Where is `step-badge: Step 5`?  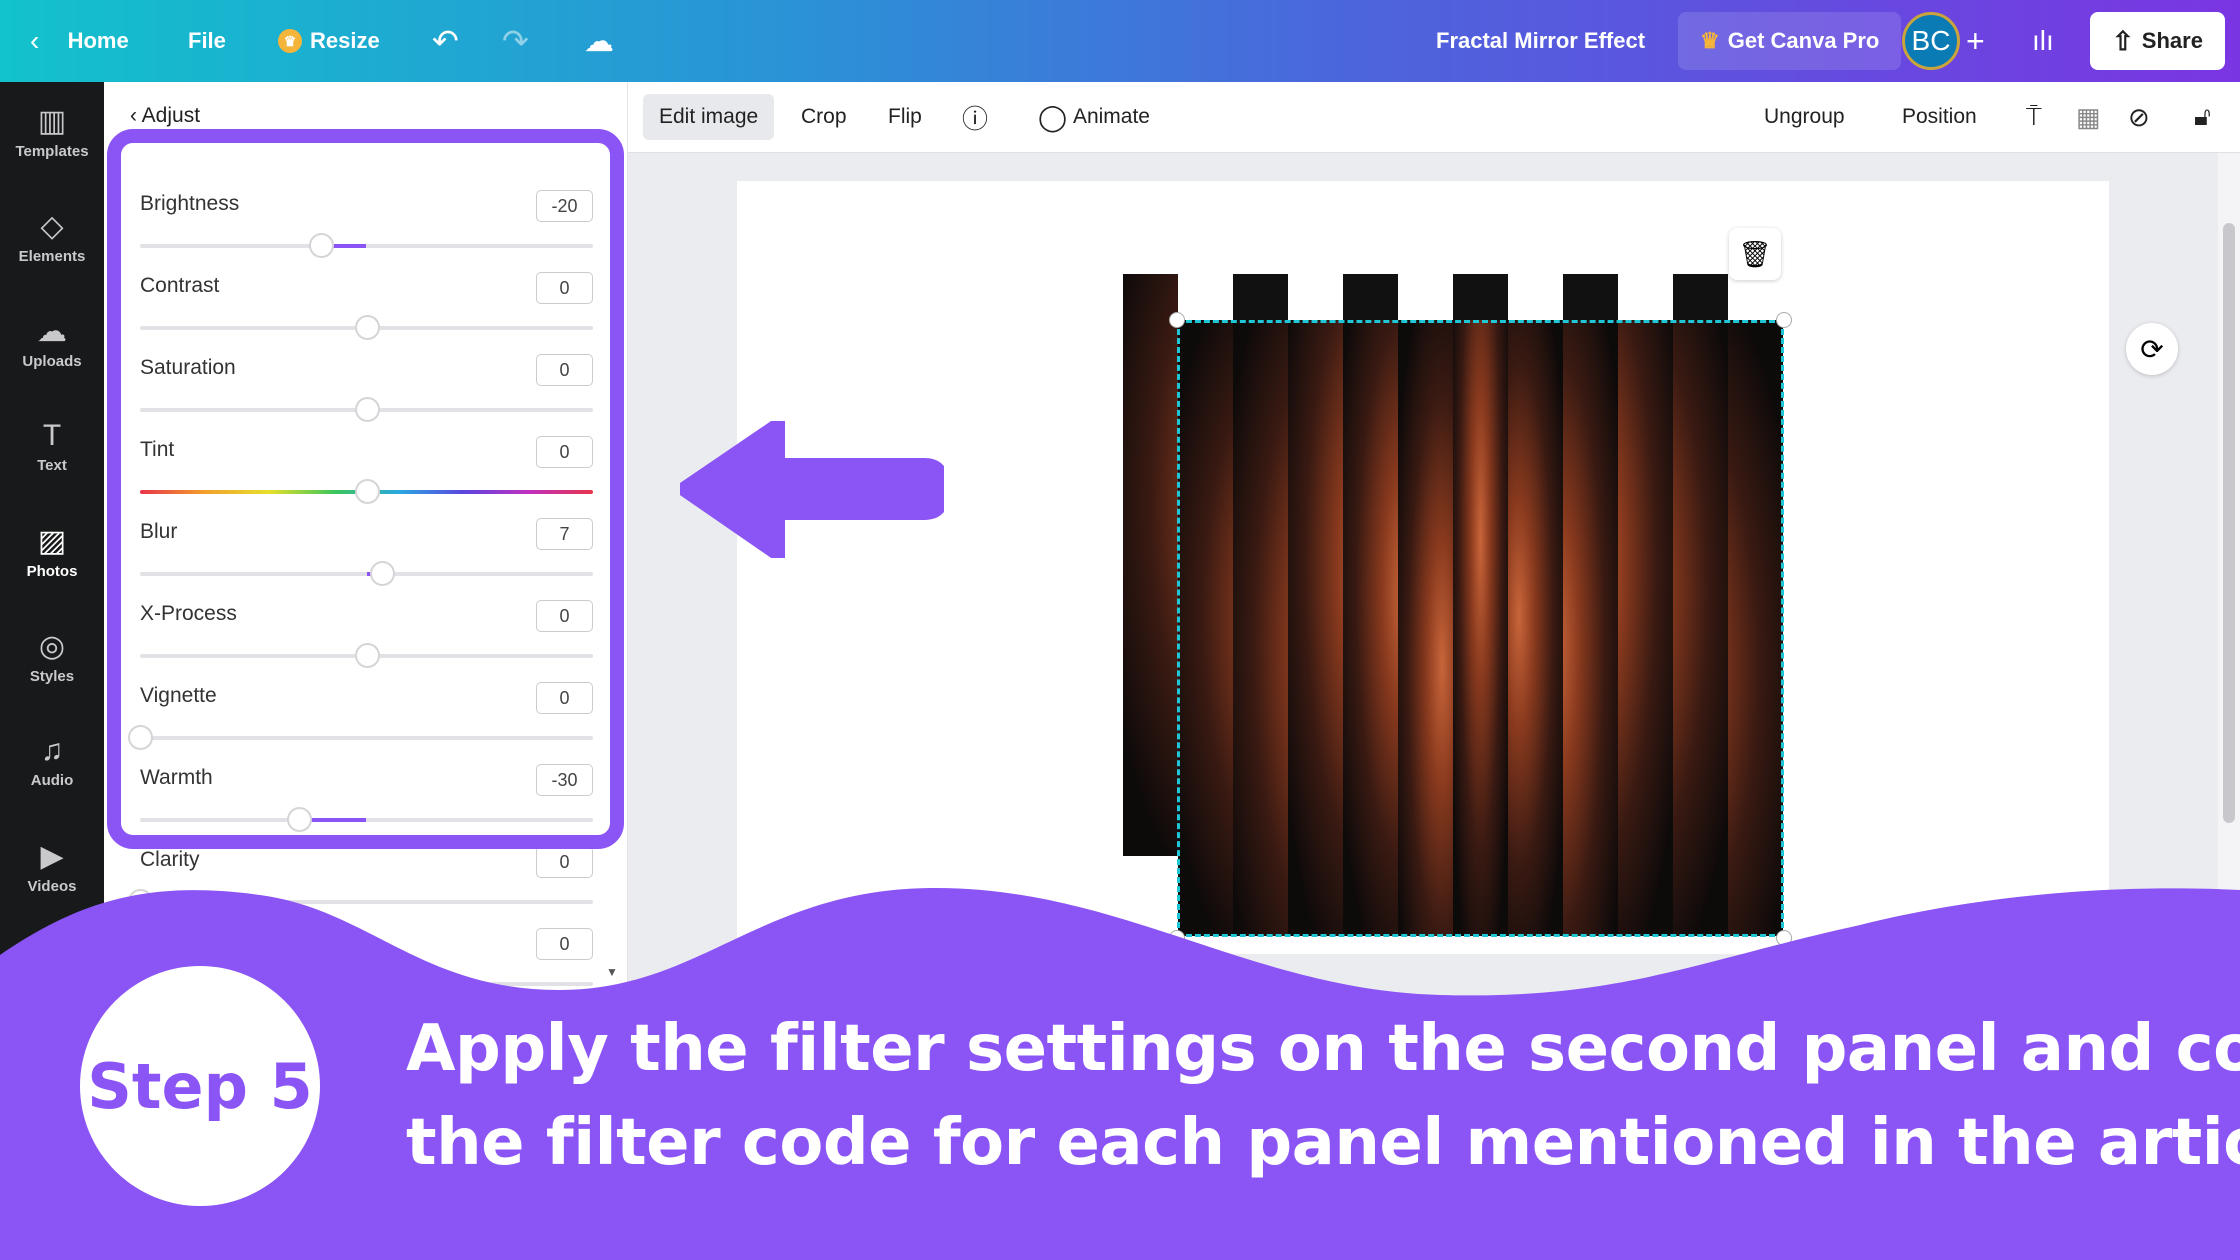
step-badge: Step 5 is located at coordinates (200, 1086).